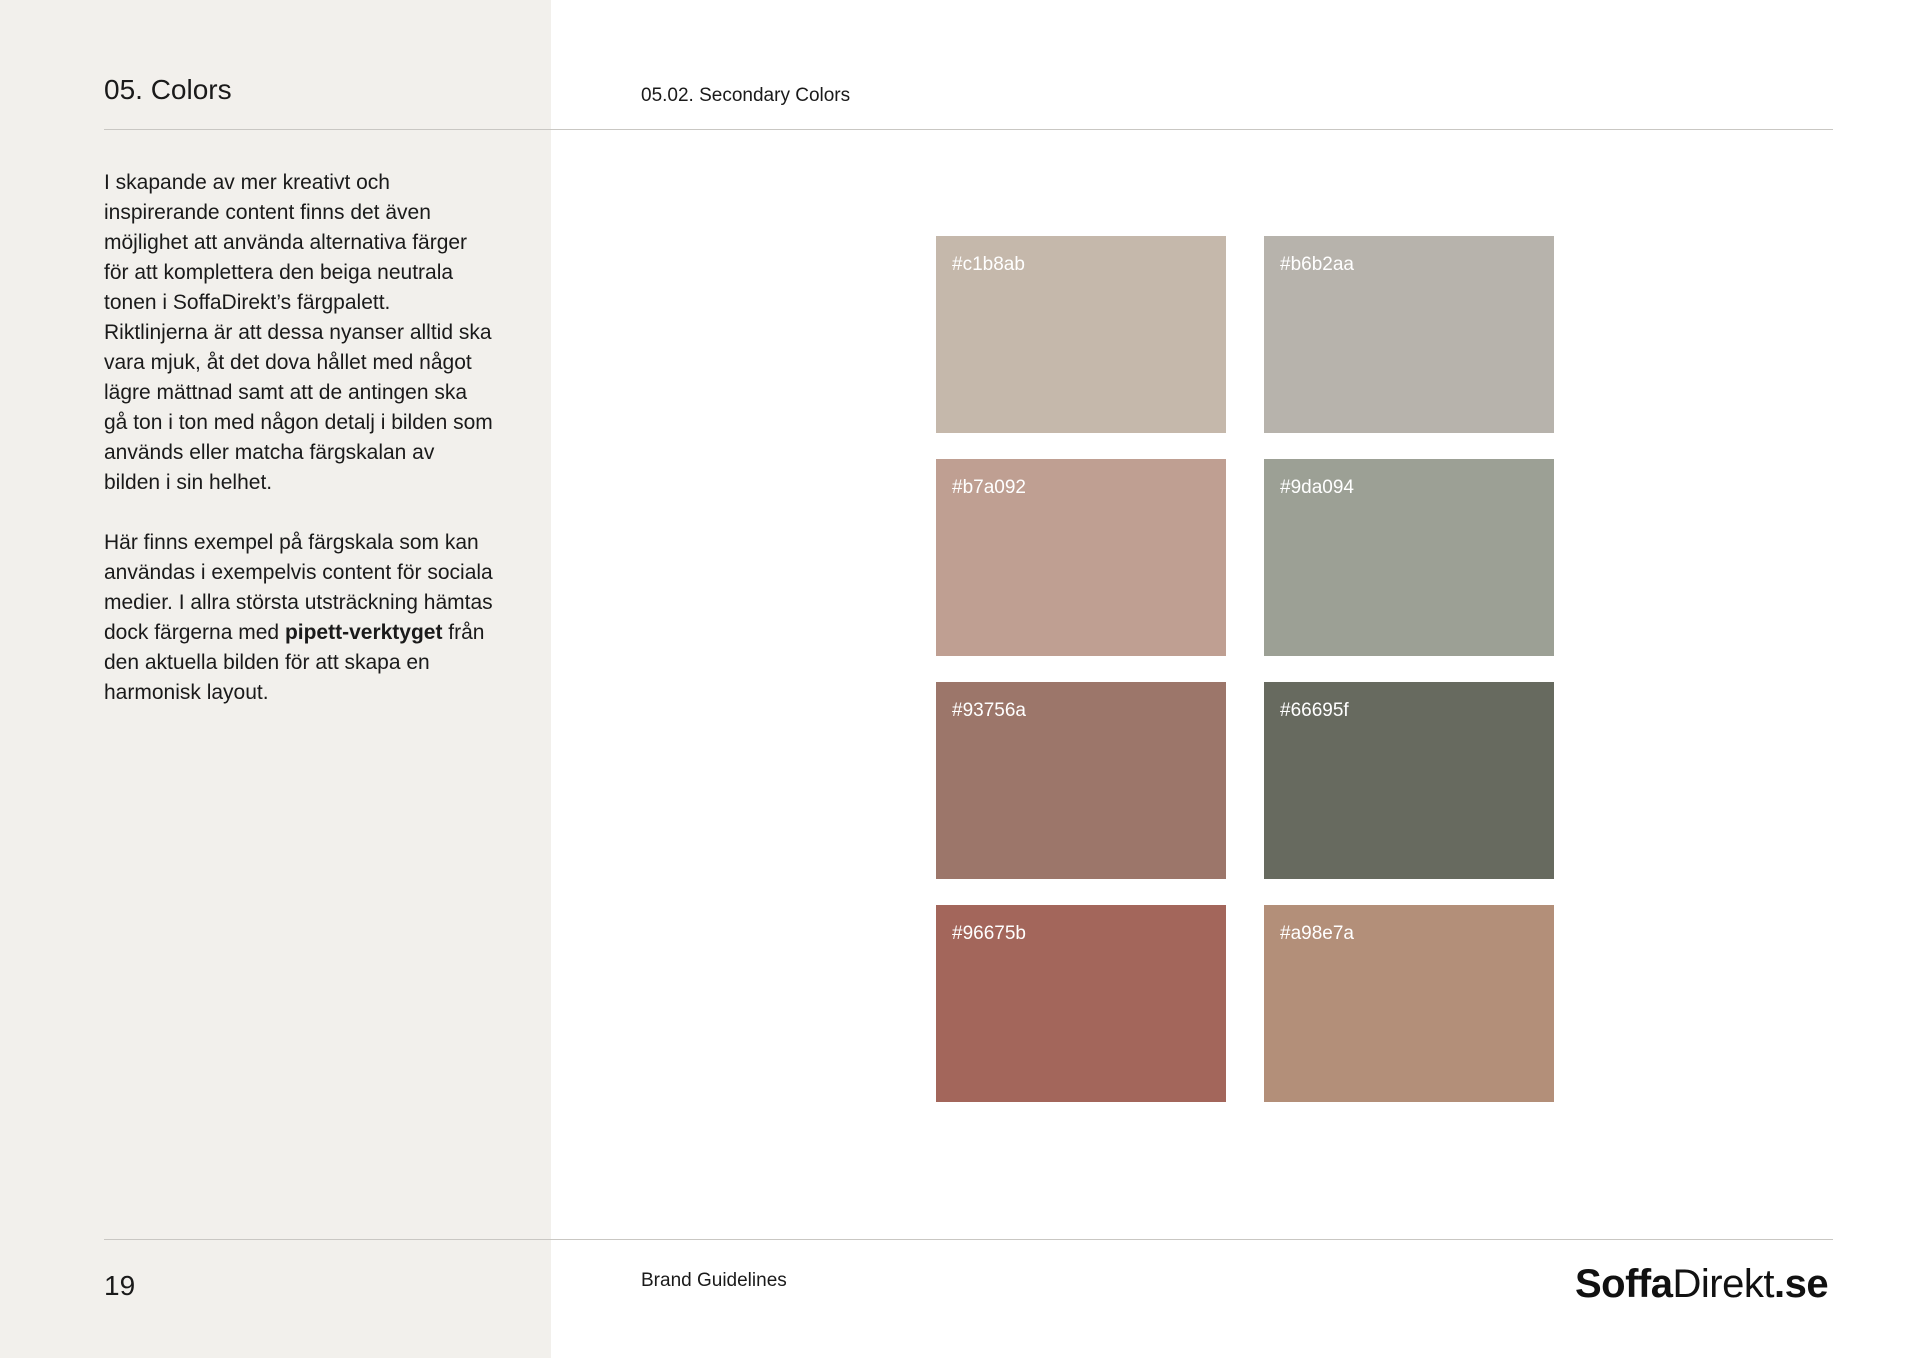 The width and height of the screenshot is (1920, 1358). I want to click on color-swatch: #93756a, so click(1081, 780).